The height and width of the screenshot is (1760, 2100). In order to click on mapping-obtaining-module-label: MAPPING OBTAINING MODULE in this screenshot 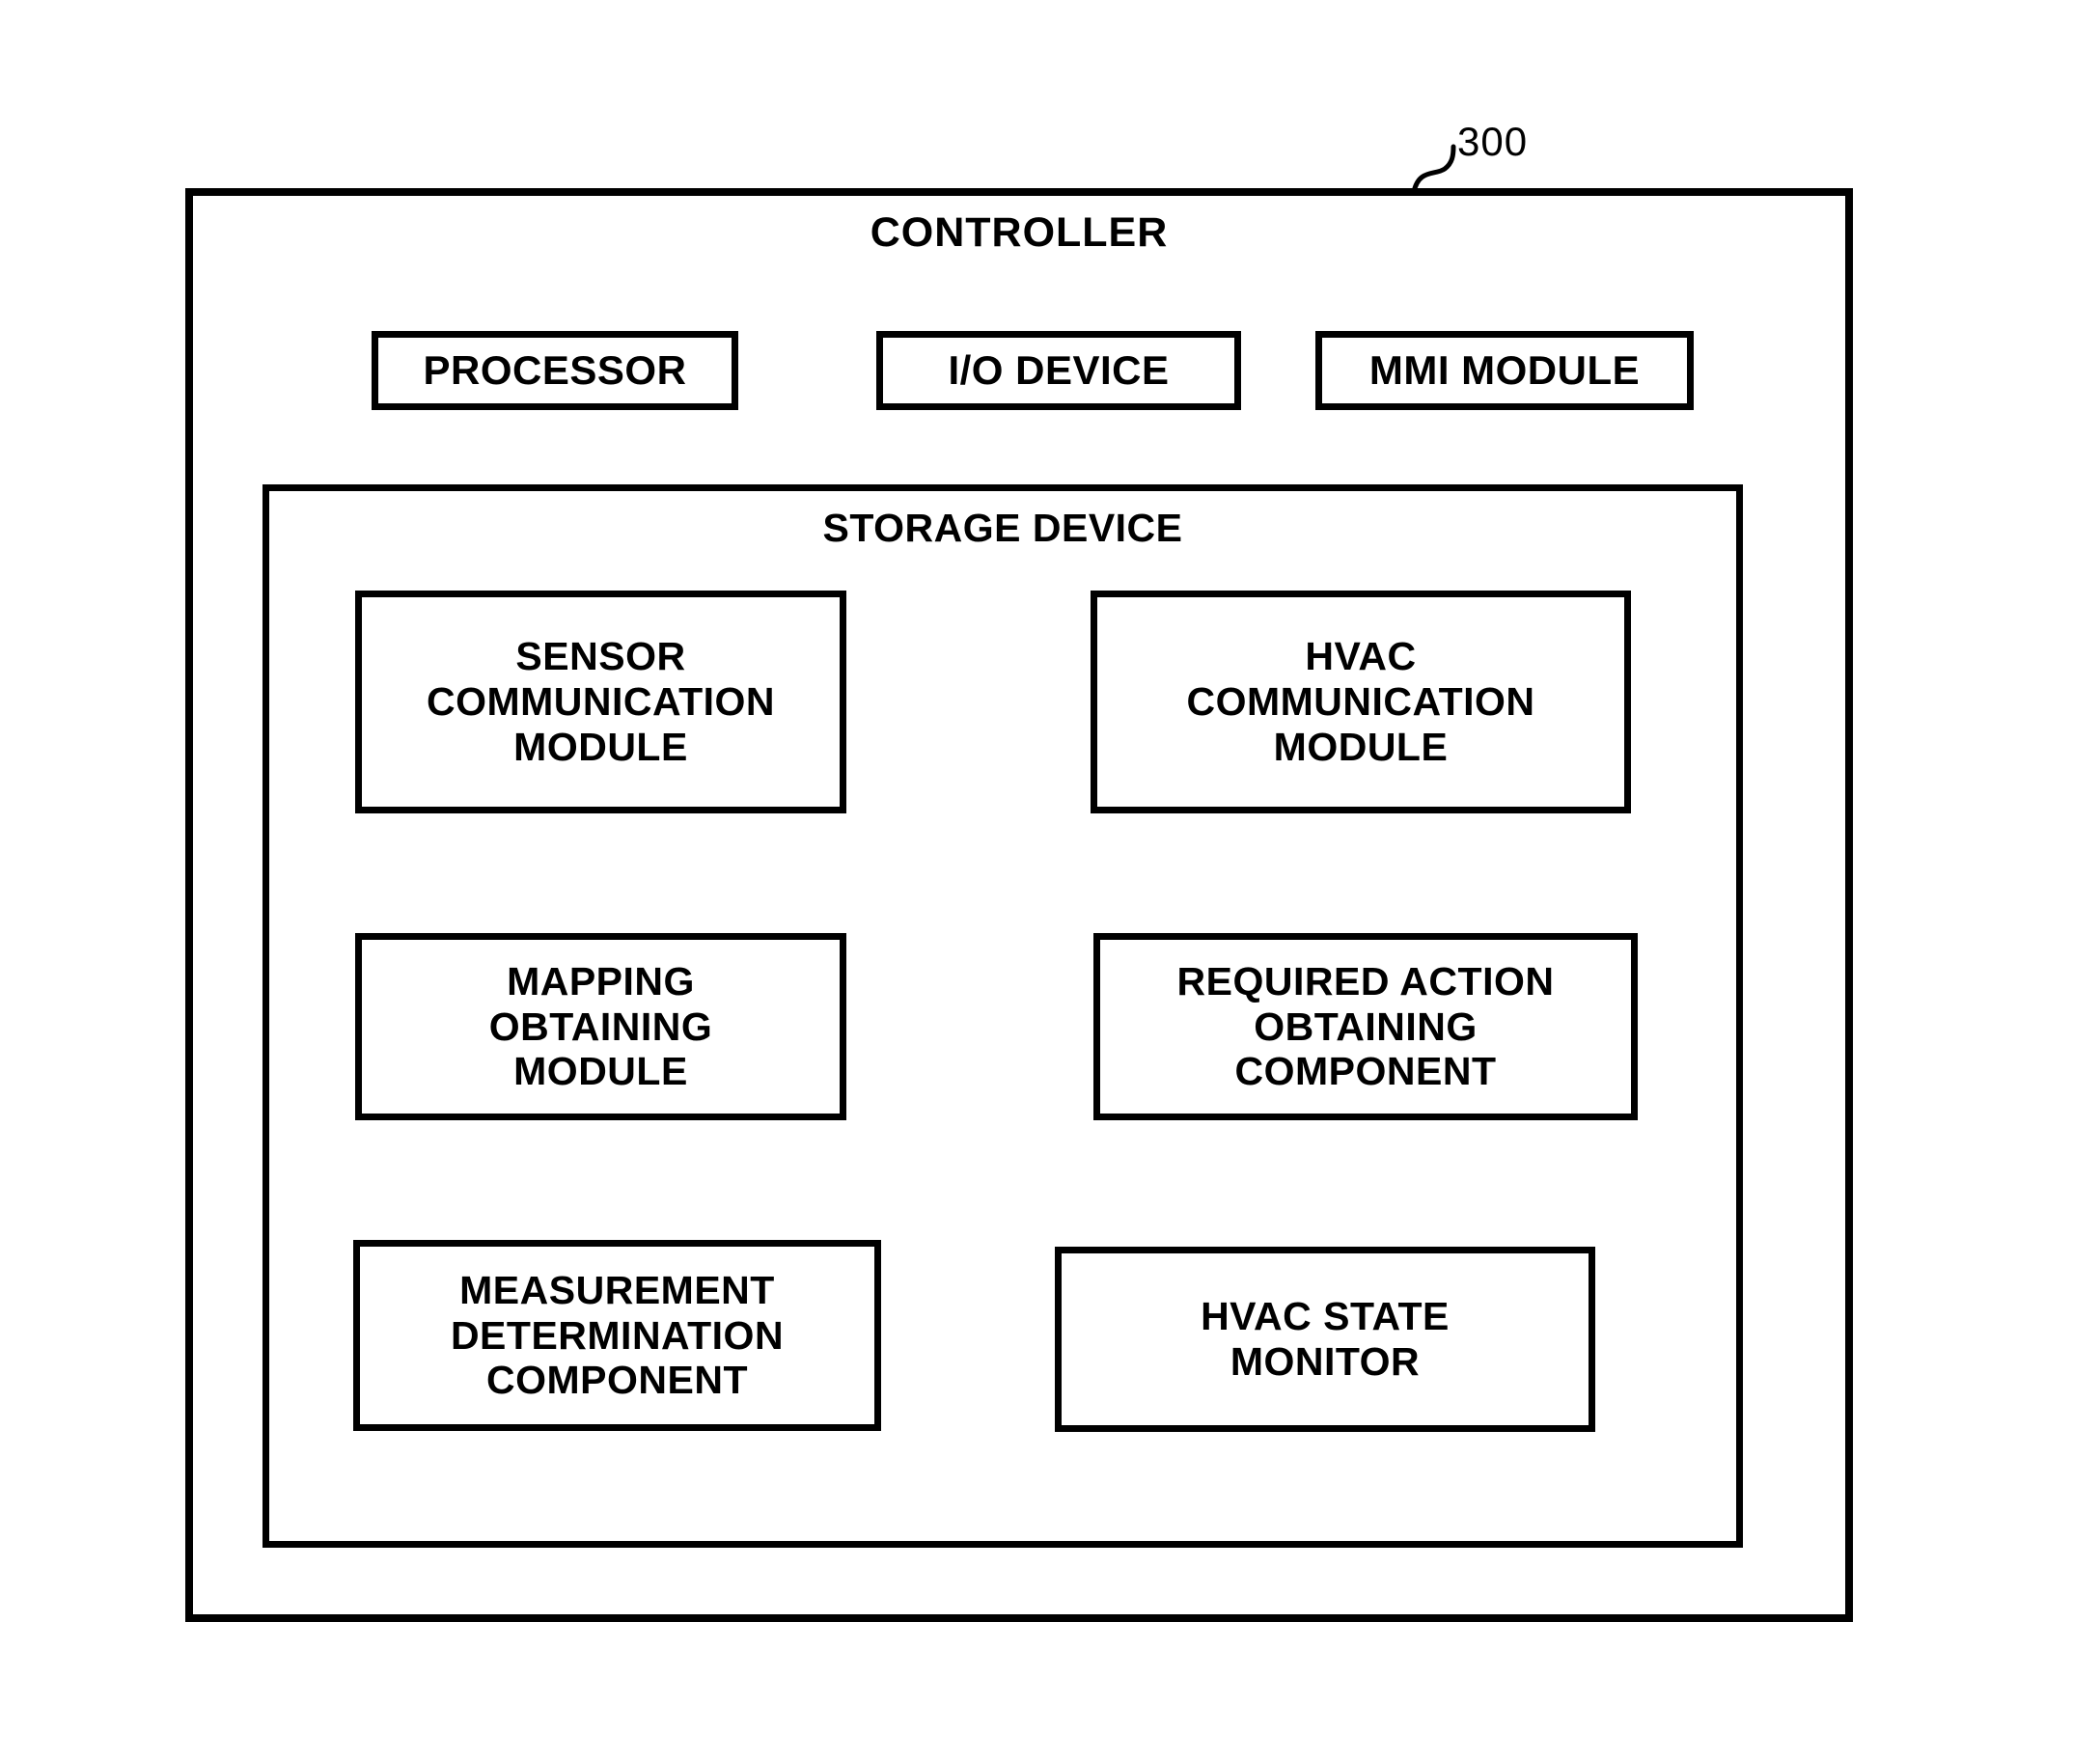, I will do `click(600, 1026)`.